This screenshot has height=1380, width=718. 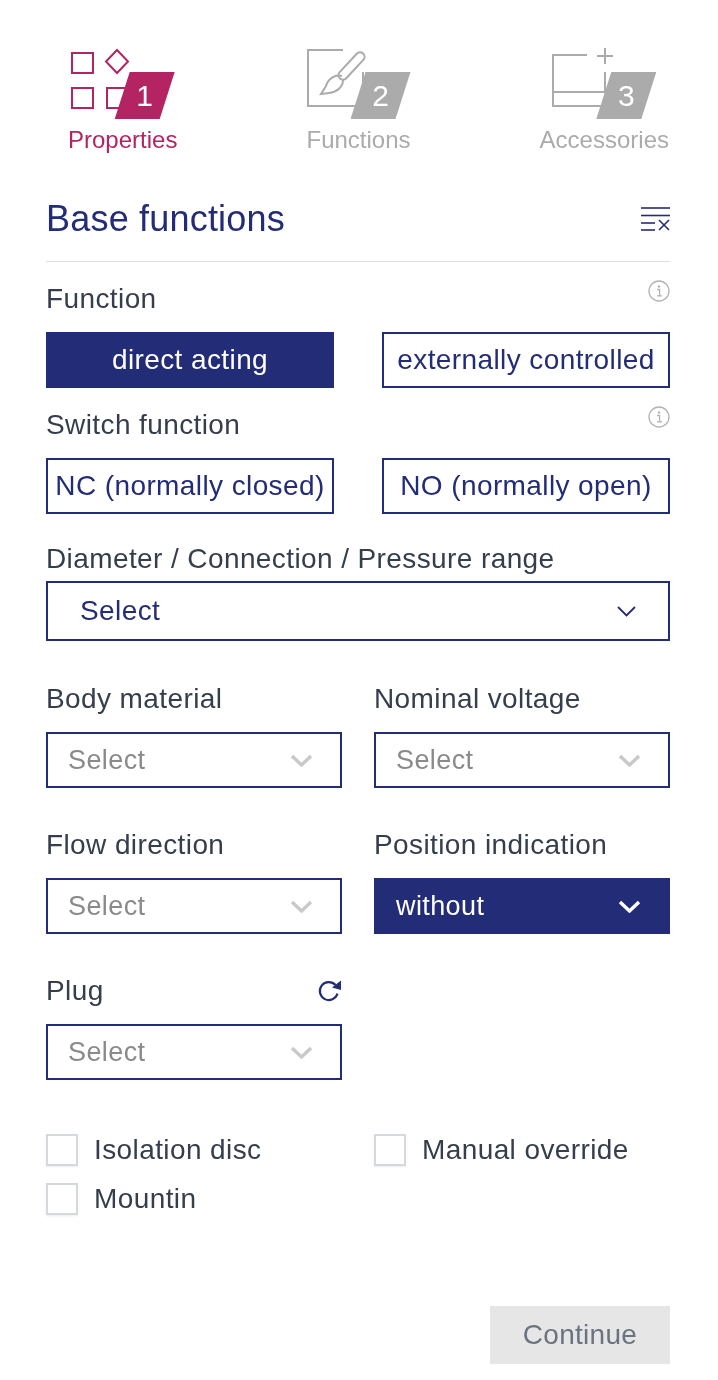 What do you see at coordinates (75, 991) in the screenshot?
I see `field-label: Plug` at bounding box center [75, 991].